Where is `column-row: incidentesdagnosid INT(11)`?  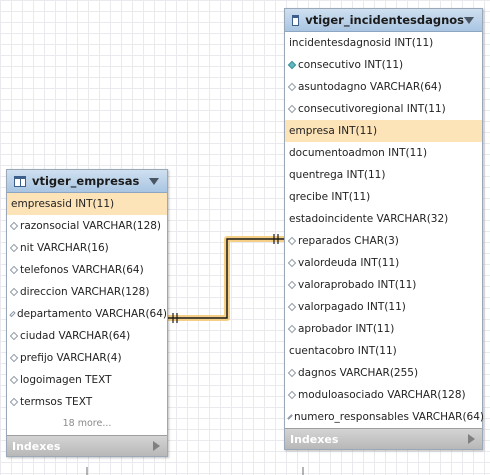
column-row: incidentesdagnosid INT(11) is located at coordinates (383, 43).